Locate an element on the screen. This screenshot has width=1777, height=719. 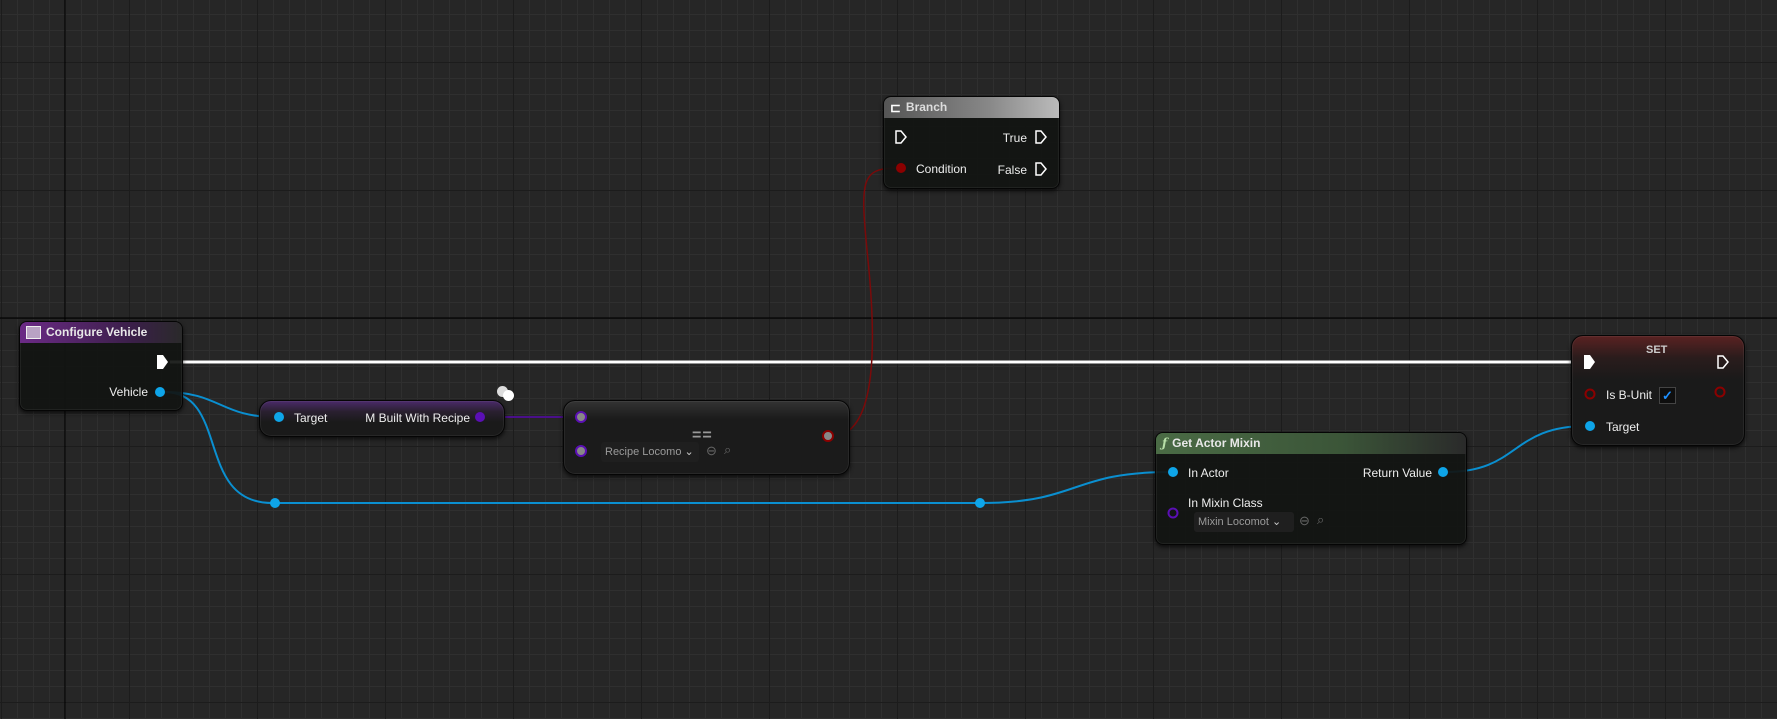
in-mixin-class-pin is located at coordinates (1173, 513).